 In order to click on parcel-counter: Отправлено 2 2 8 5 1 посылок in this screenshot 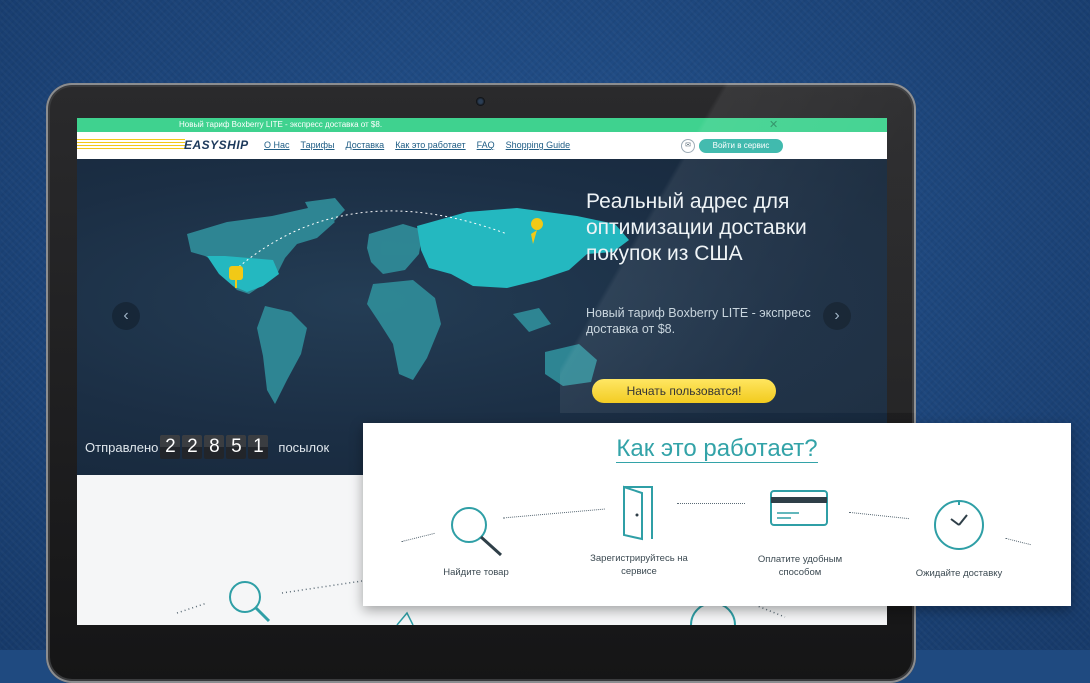, I will do `click(207, 447)`.